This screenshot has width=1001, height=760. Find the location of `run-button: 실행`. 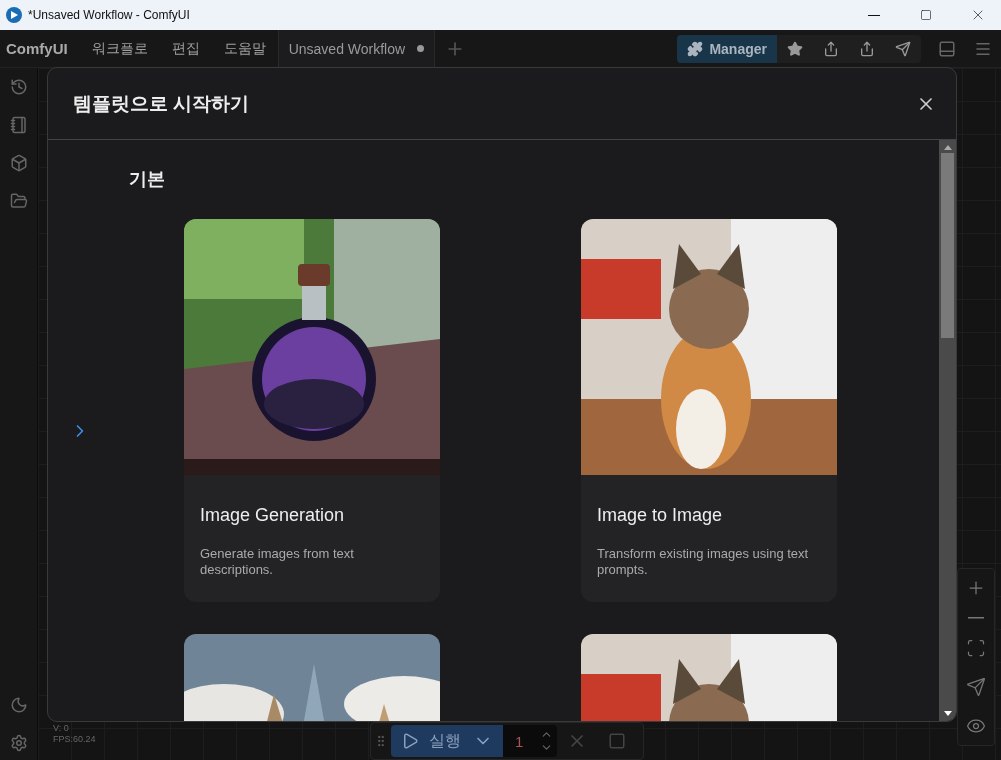

run-button: 실행 is located at coordinates (447, 741).